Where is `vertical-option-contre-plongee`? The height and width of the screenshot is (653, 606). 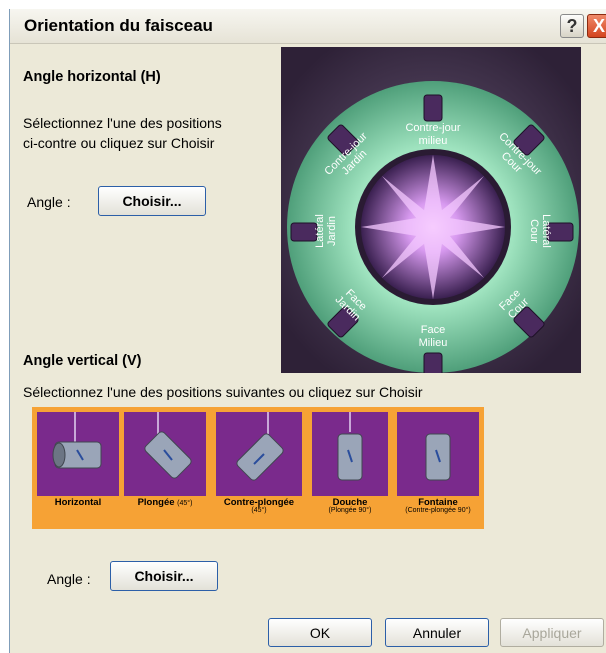
vertical-option-contre-plongee is located at coordinates (259, 454).